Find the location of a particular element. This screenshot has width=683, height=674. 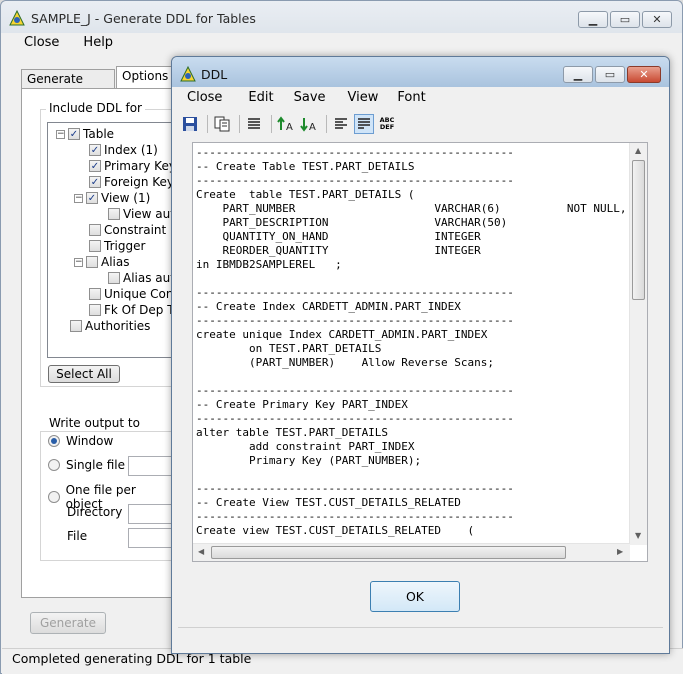

tree-item-trigger: Trigger is located at coordinates (117, 246).